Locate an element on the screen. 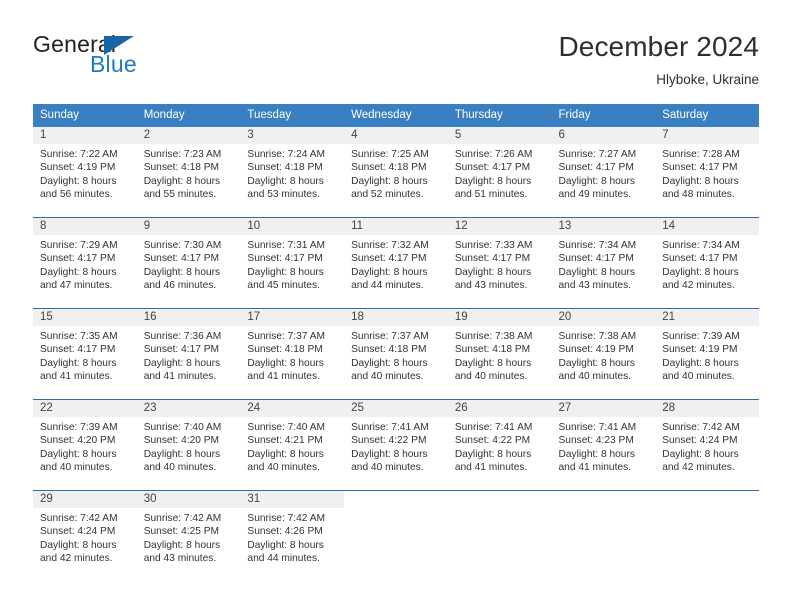 This screenshot has width=792, height=612. daylight-duration-line2: and 47 minutes. is located at coordinates (76, 286).